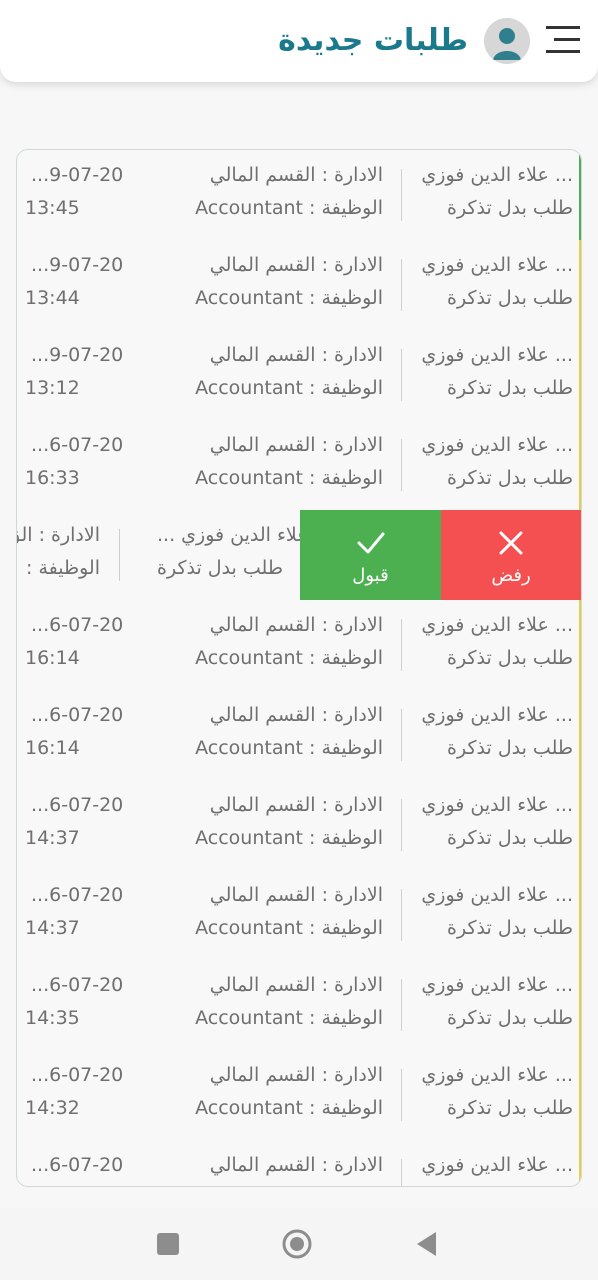  Describe the element at coordinates (168, 1244) in the screenshot. I see `recent-apps-icon` at that location.